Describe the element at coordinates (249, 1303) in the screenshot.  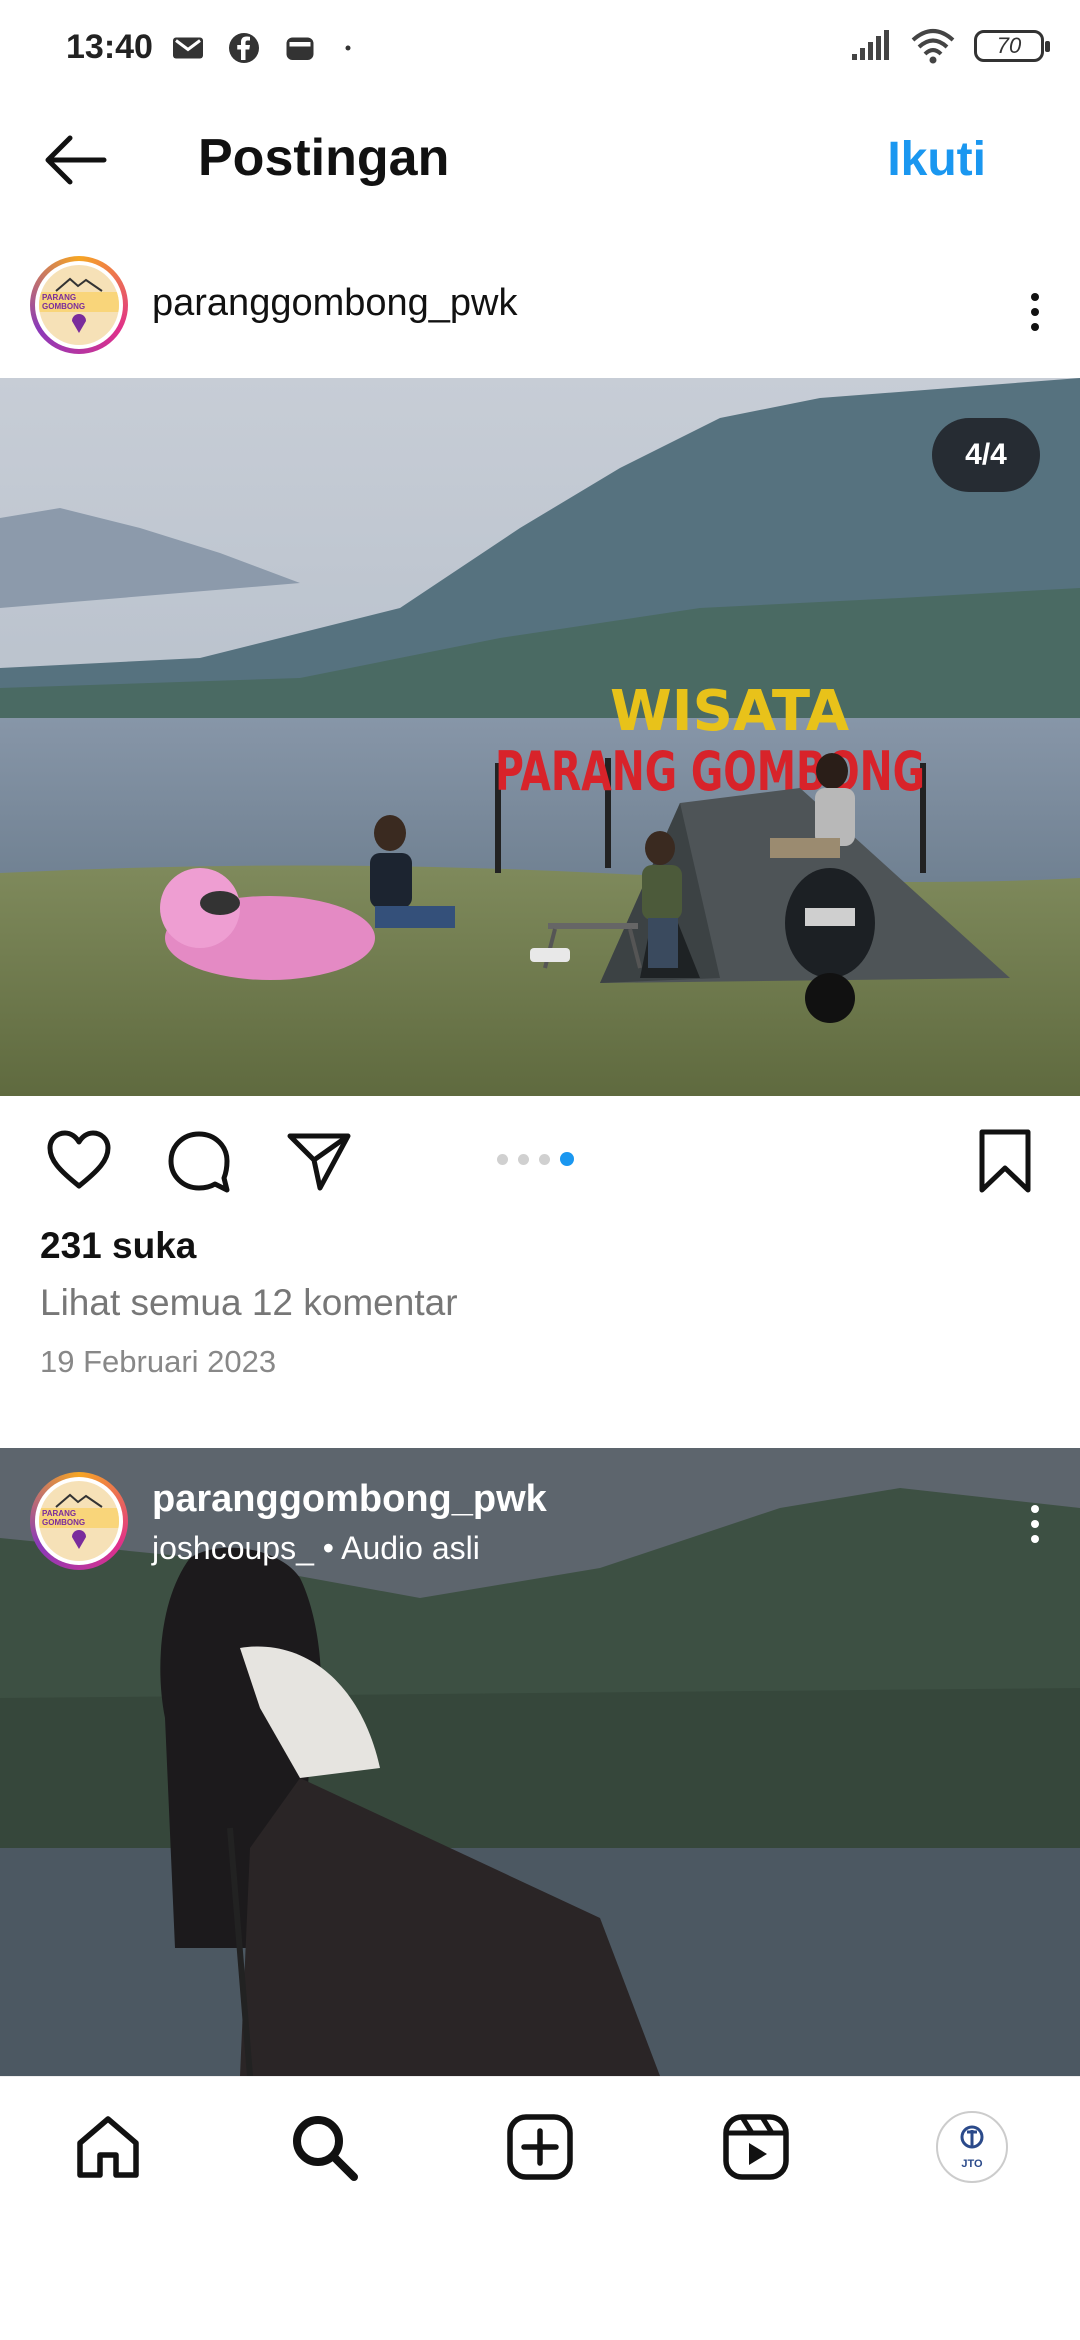
I see `view-comments-link: Lihat semua 12 komentar` at that location.